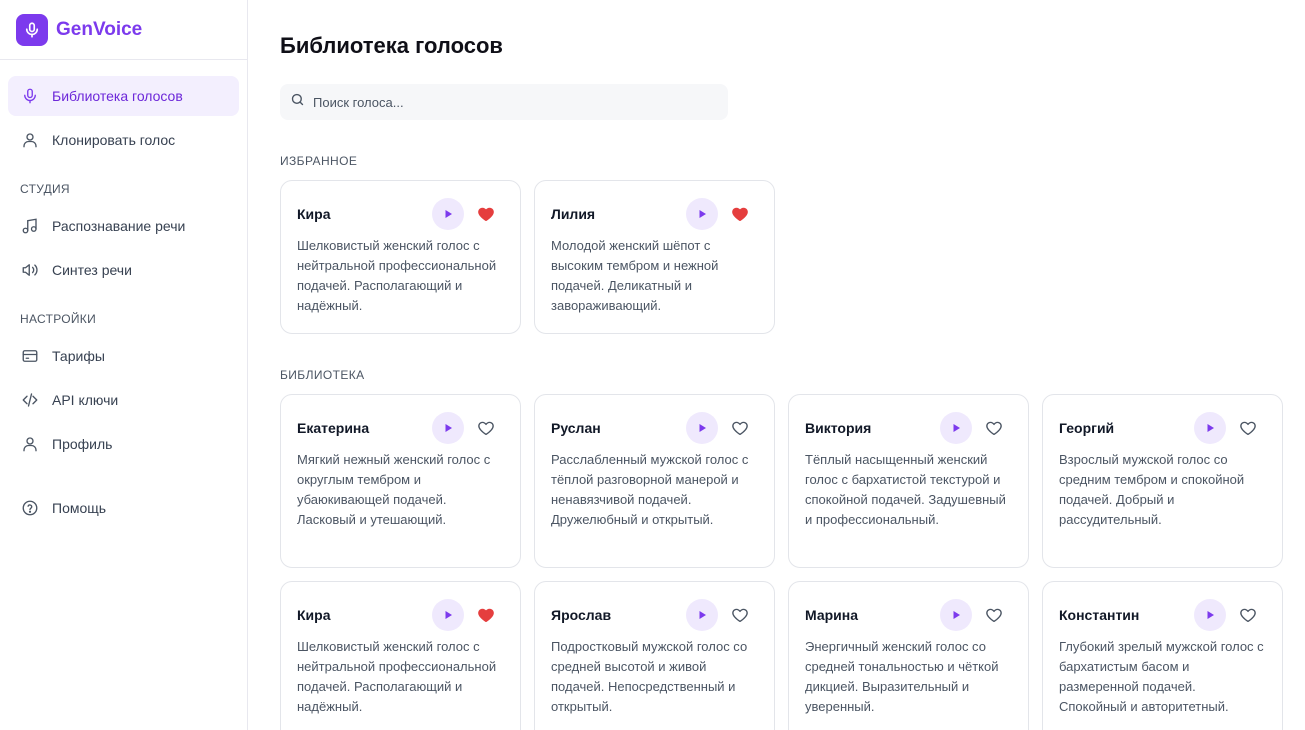 This screenshot has width=1305, height=730. Describe the element at coordinates (838, 427) in the screenshot. I see `voice-name: Виктория` at that location.